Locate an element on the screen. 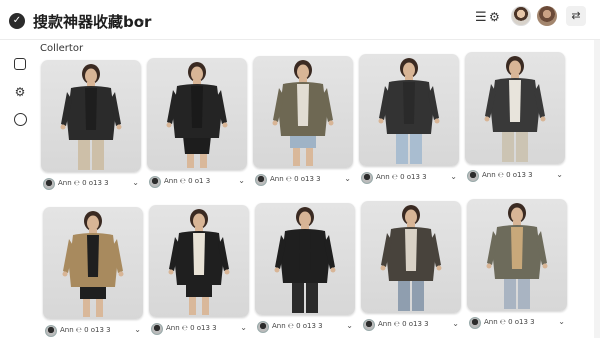  check-logo-icon: ✓ is located at coordinates (17, 21).